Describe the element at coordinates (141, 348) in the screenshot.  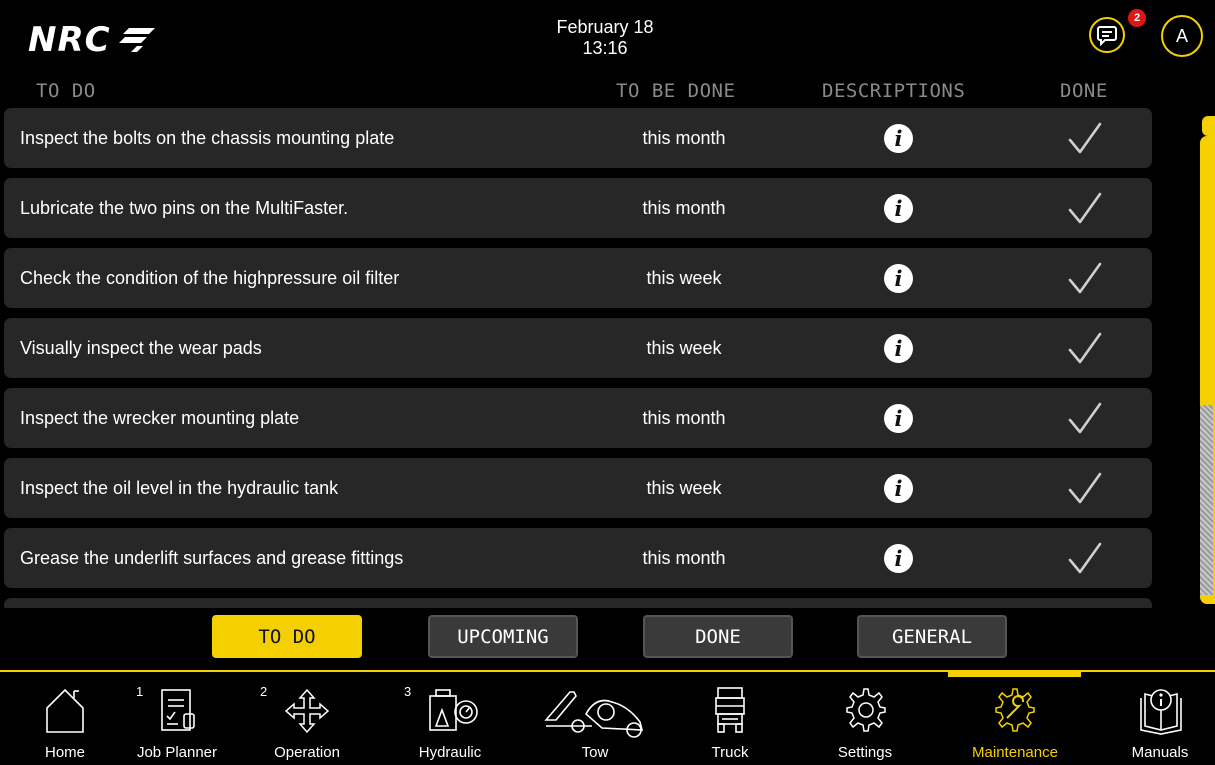
I see `task-text: Visually inspect the wear pads` at that location.